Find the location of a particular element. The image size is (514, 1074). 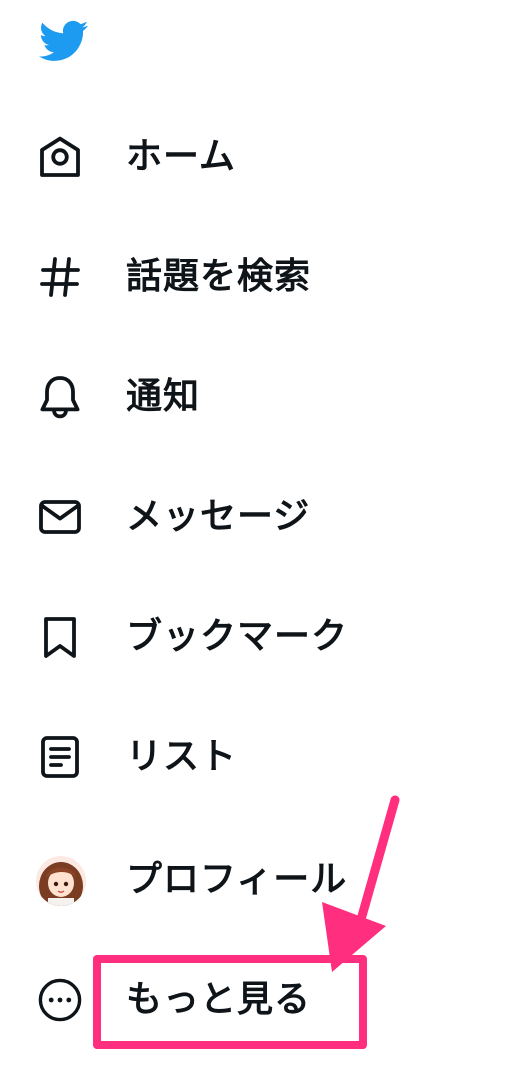

nav-item-home: ホーム is located at coordinates (257, 157).